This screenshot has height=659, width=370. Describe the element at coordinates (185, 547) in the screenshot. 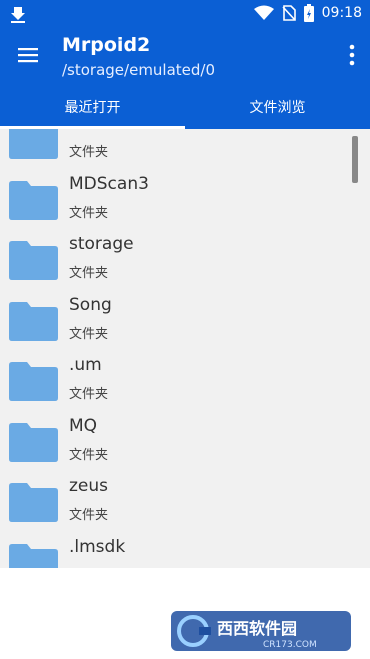

I see `list-item: .lmsdk 文件夹` at that location.